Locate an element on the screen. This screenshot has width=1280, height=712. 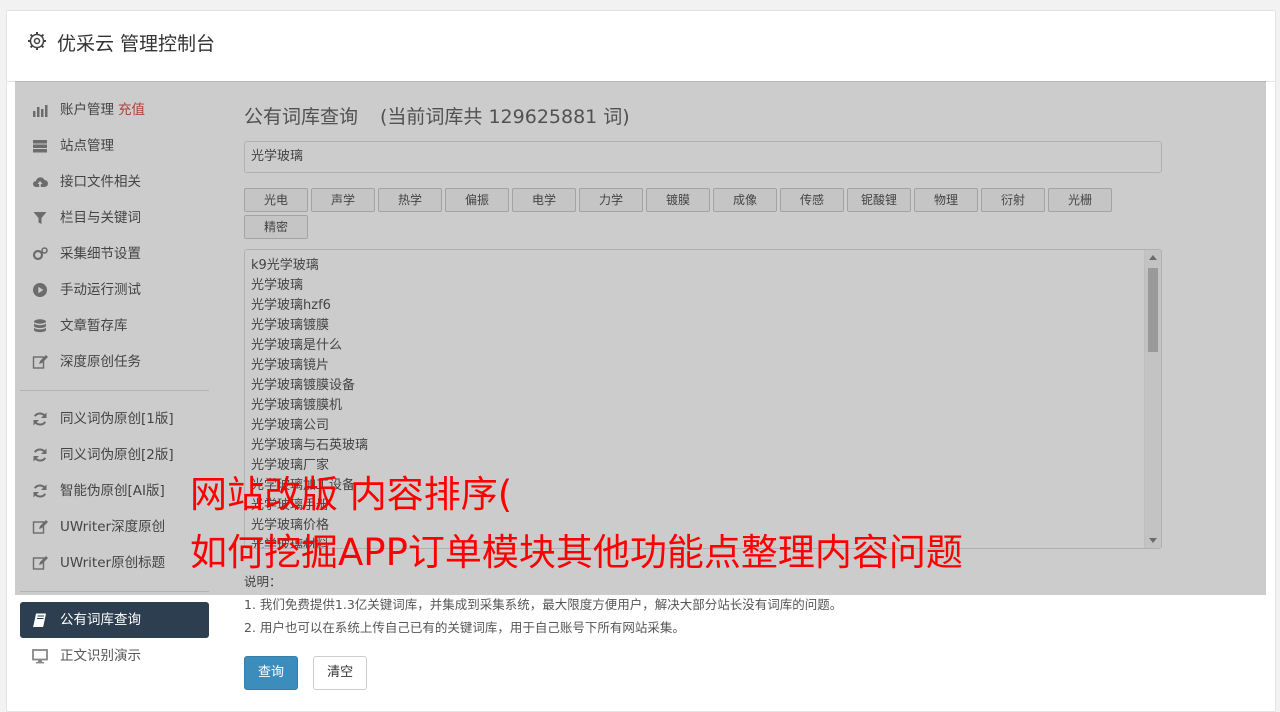
sidebar-item: 正文识别演示 is located at coordinates (115, 656).